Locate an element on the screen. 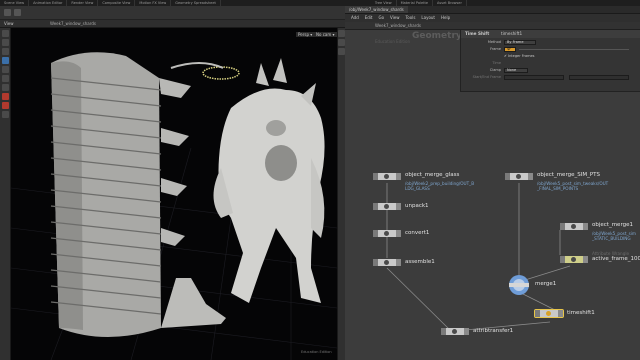 This screenshot has width=640, height=360. render-region-icon is located at coordinates (5, 96).